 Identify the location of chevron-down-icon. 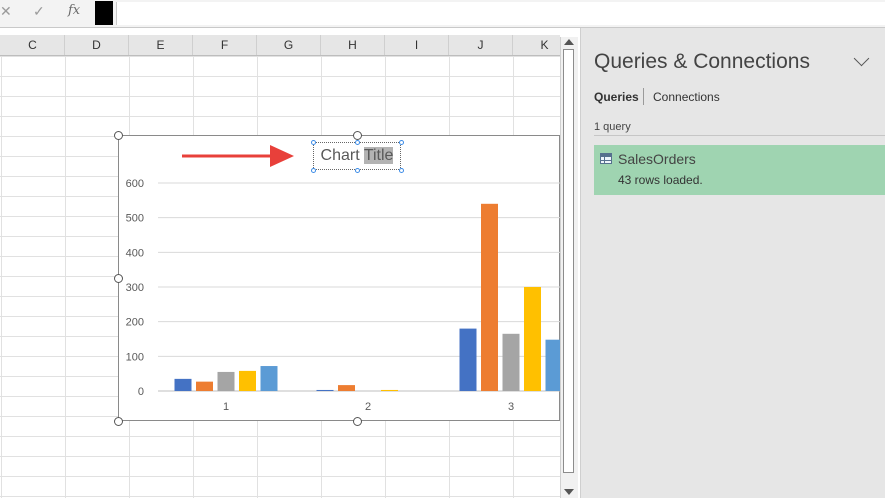
(861, 58).